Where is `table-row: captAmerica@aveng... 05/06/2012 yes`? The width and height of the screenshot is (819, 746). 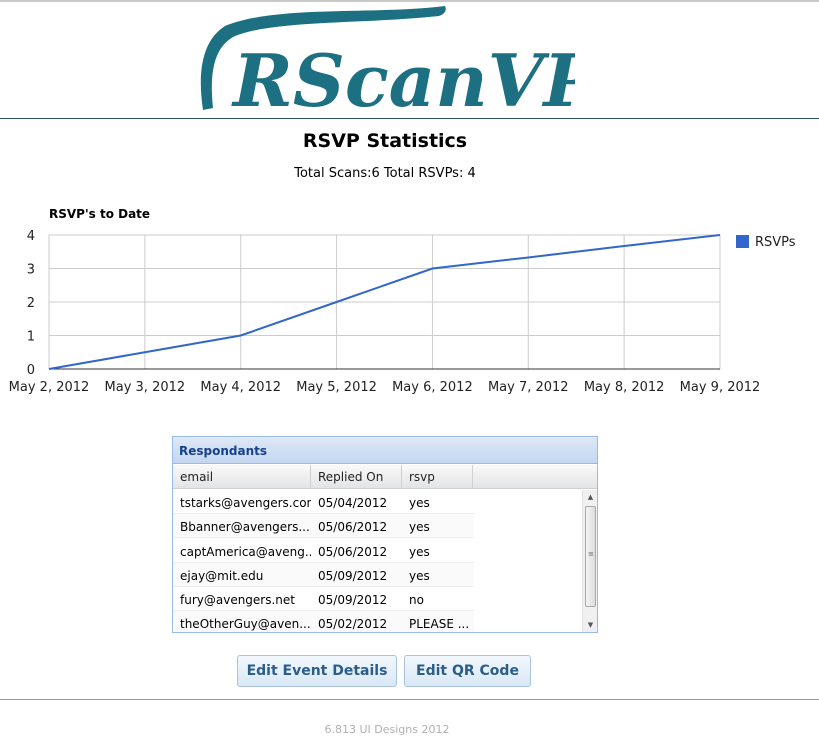
table-row: captAmerica@aveng... 05/06/2012 yes is located at coordinates (323, 551).